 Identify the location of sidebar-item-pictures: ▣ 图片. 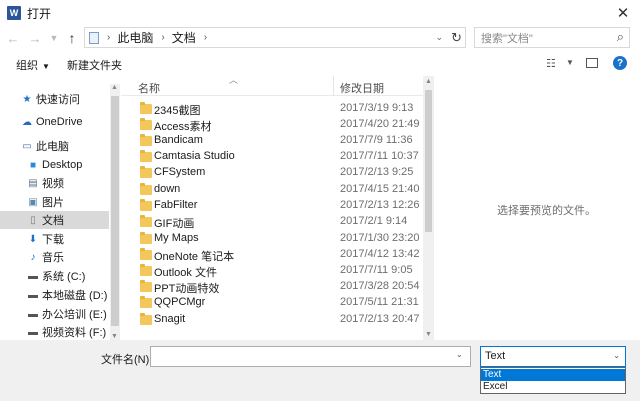
(54, 202).